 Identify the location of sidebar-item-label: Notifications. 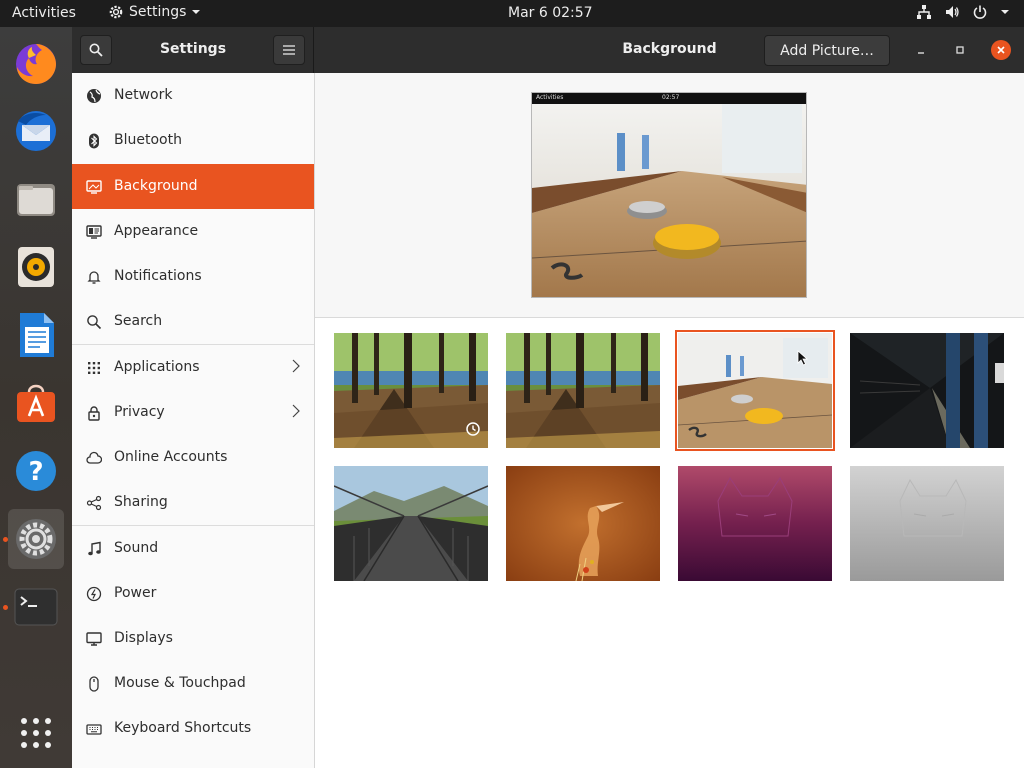
(158, 276).